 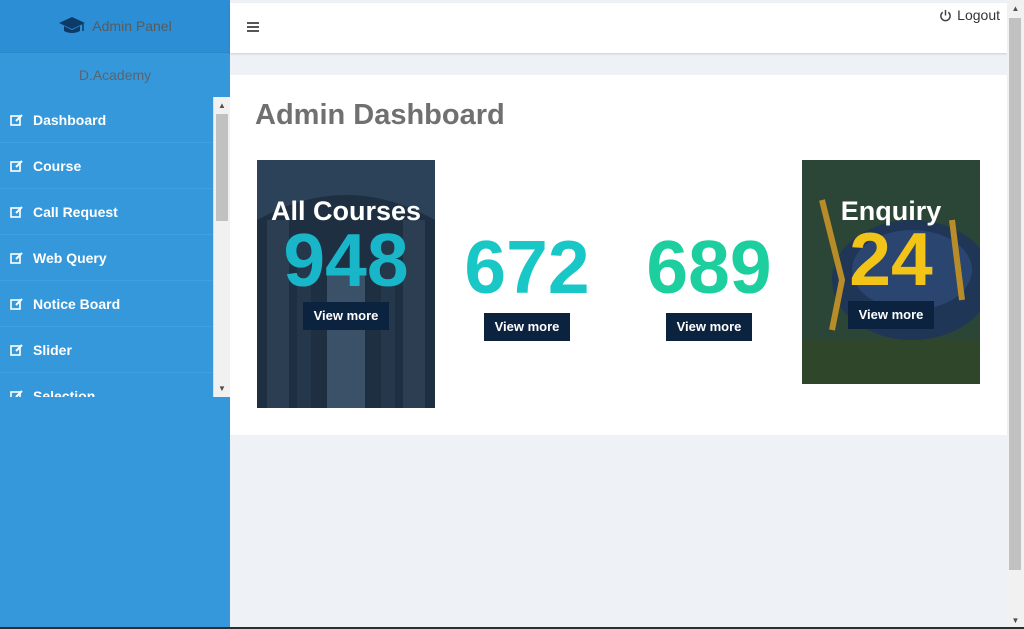 I want to click on logout-button: Logout, so click(x=969, y=15).